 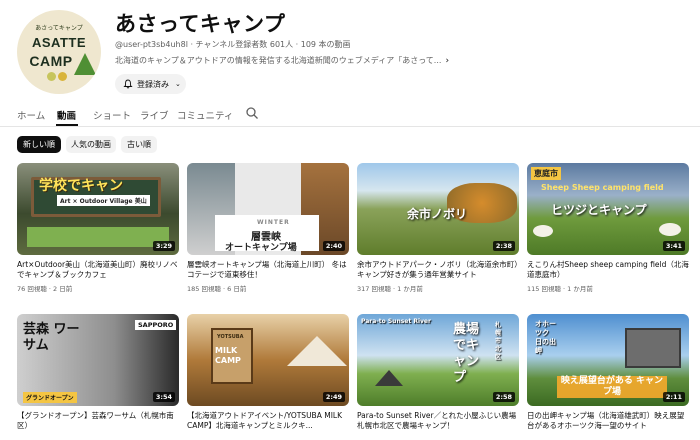 I want to click on thumbnail-badge: グランドオープン, so click(x=50, y=397).